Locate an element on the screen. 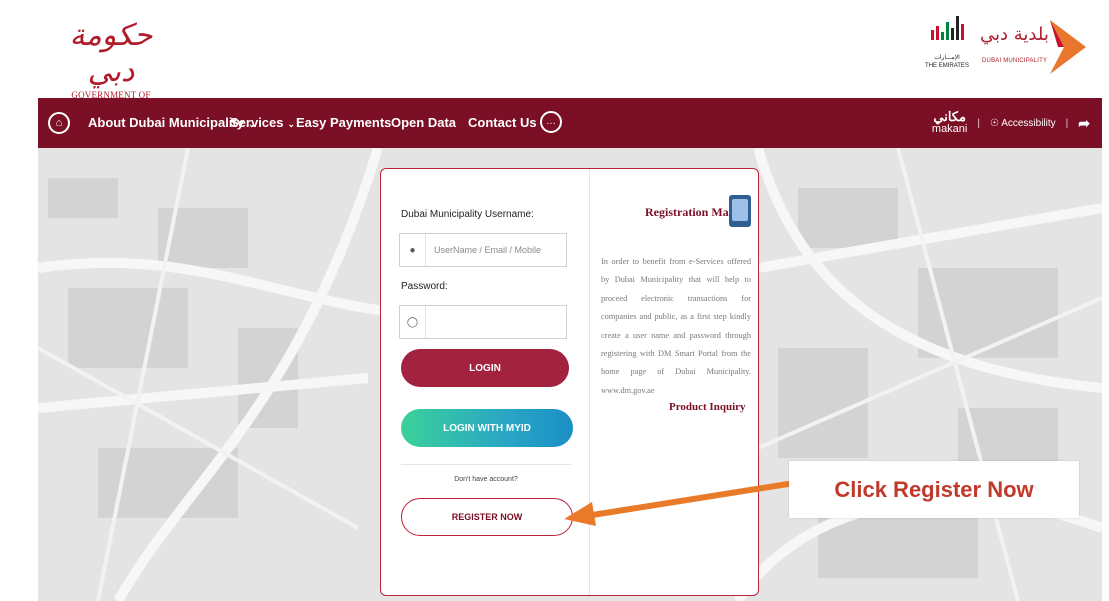  nav-item-label: Easy Payments is located at coordinates (344, 122).